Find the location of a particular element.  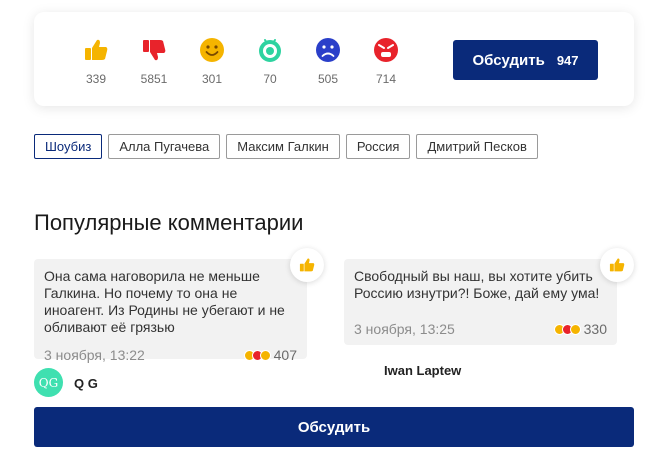

reaction-surprised: 70 is located at coordinates (270, 66).